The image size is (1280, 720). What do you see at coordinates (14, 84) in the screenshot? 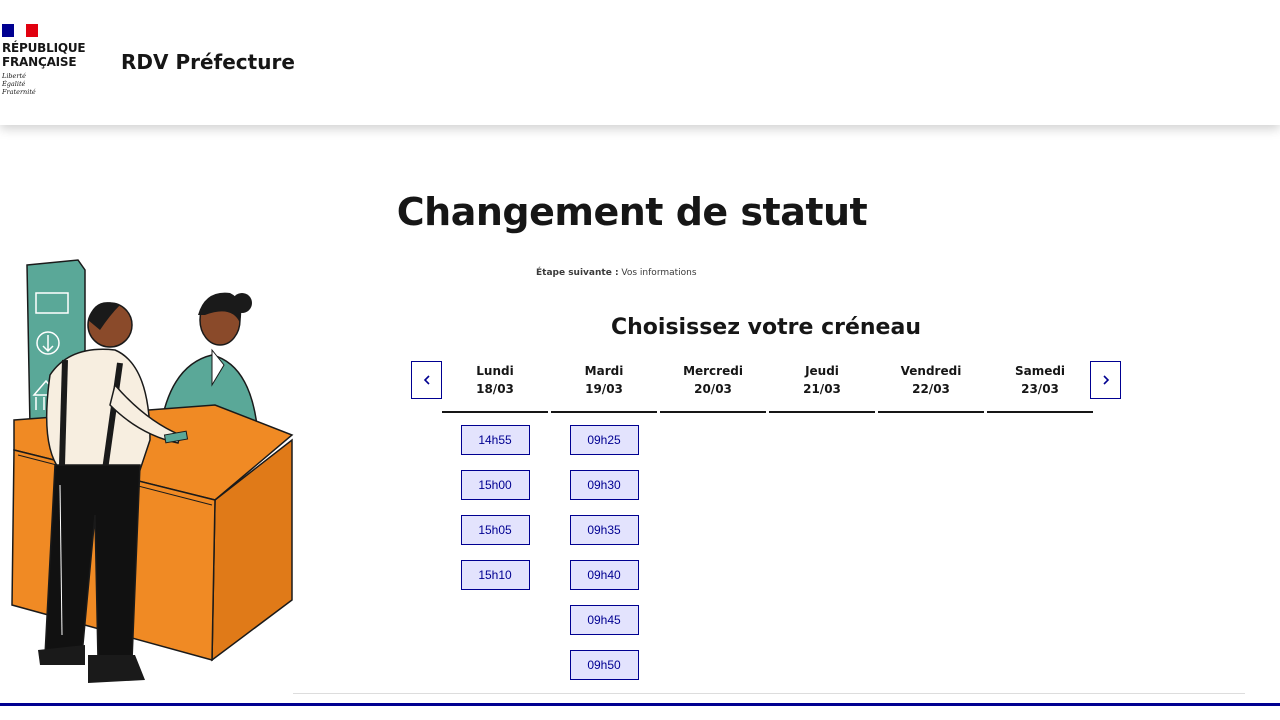
I see `motto-line: Égalité` at bounding box center [14, 84].